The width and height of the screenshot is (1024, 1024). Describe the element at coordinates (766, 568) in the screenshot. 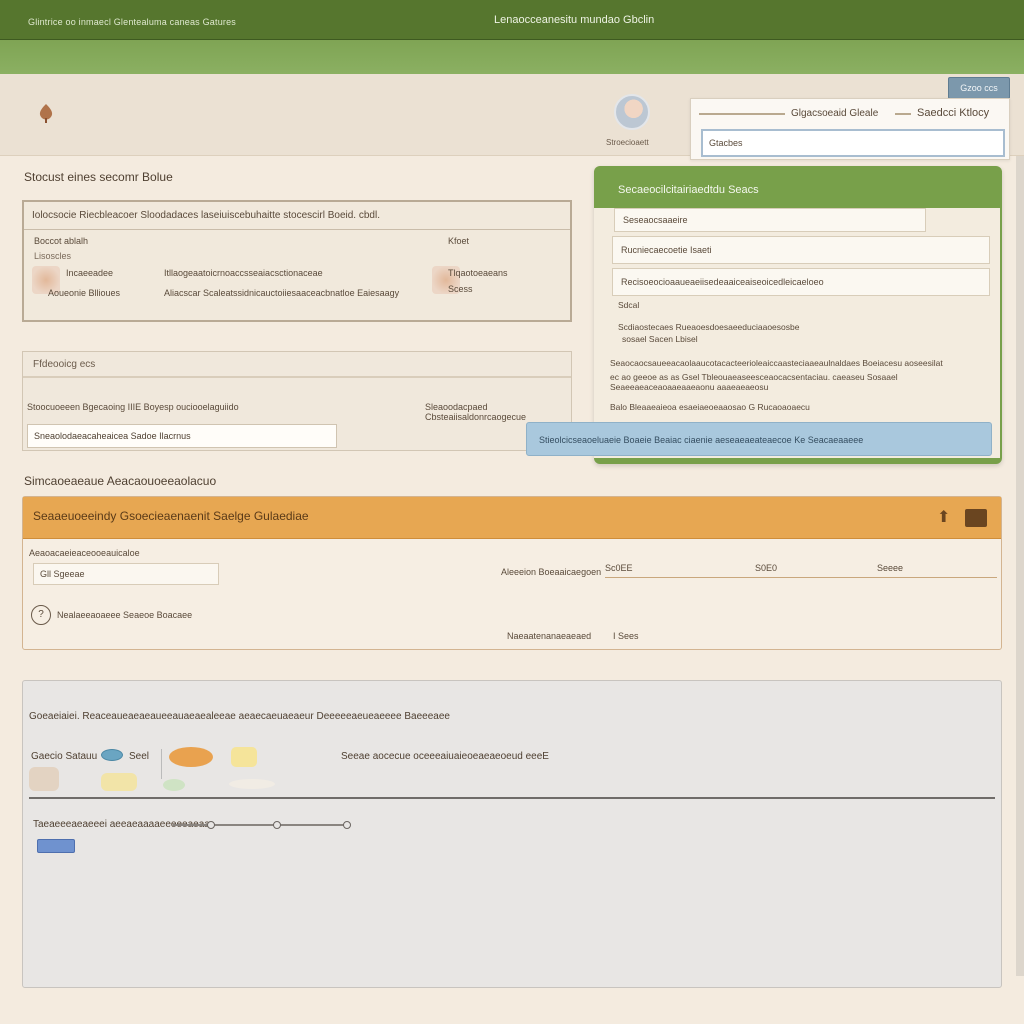

I see `column-value: S0E0` at that location.